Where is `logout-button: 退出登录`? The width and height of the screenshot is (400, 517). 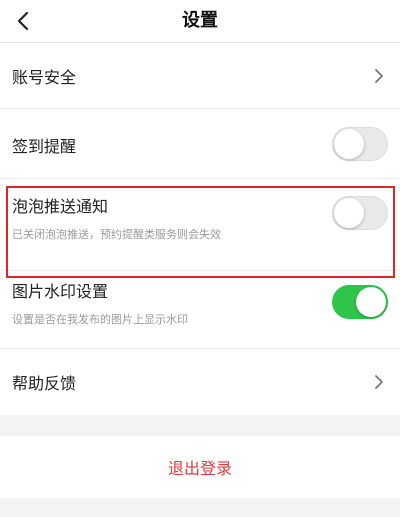 logout-button: 退出登录 is located at coordinates (200, 467).